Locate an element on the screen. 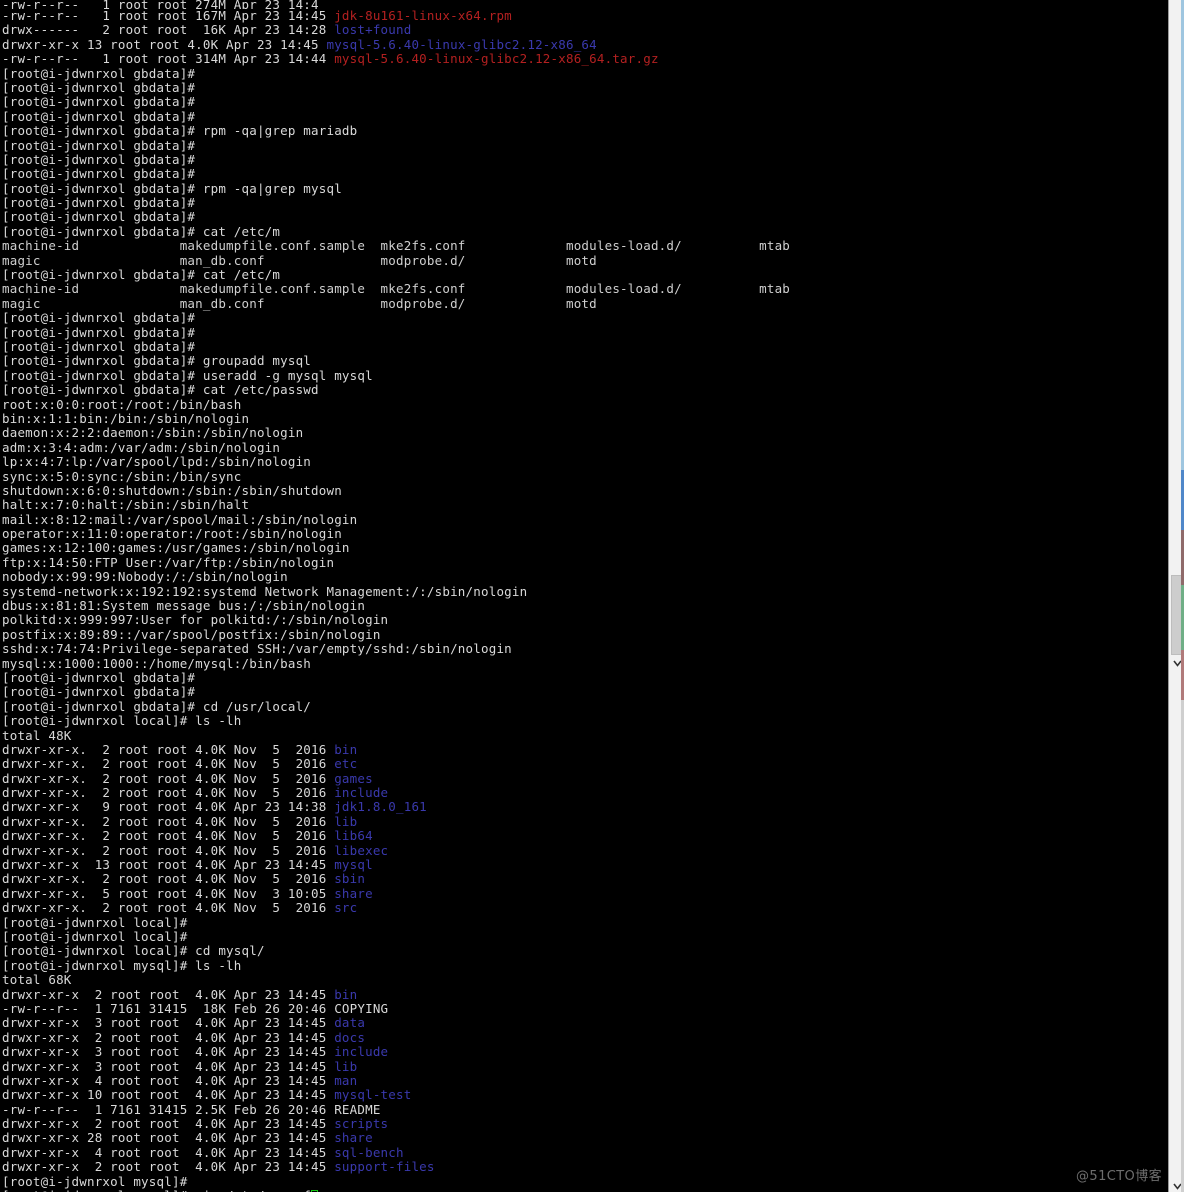 The image size is (1184, 1192). terminal-text-dir: scripts is located at coordinates (361, 1124).